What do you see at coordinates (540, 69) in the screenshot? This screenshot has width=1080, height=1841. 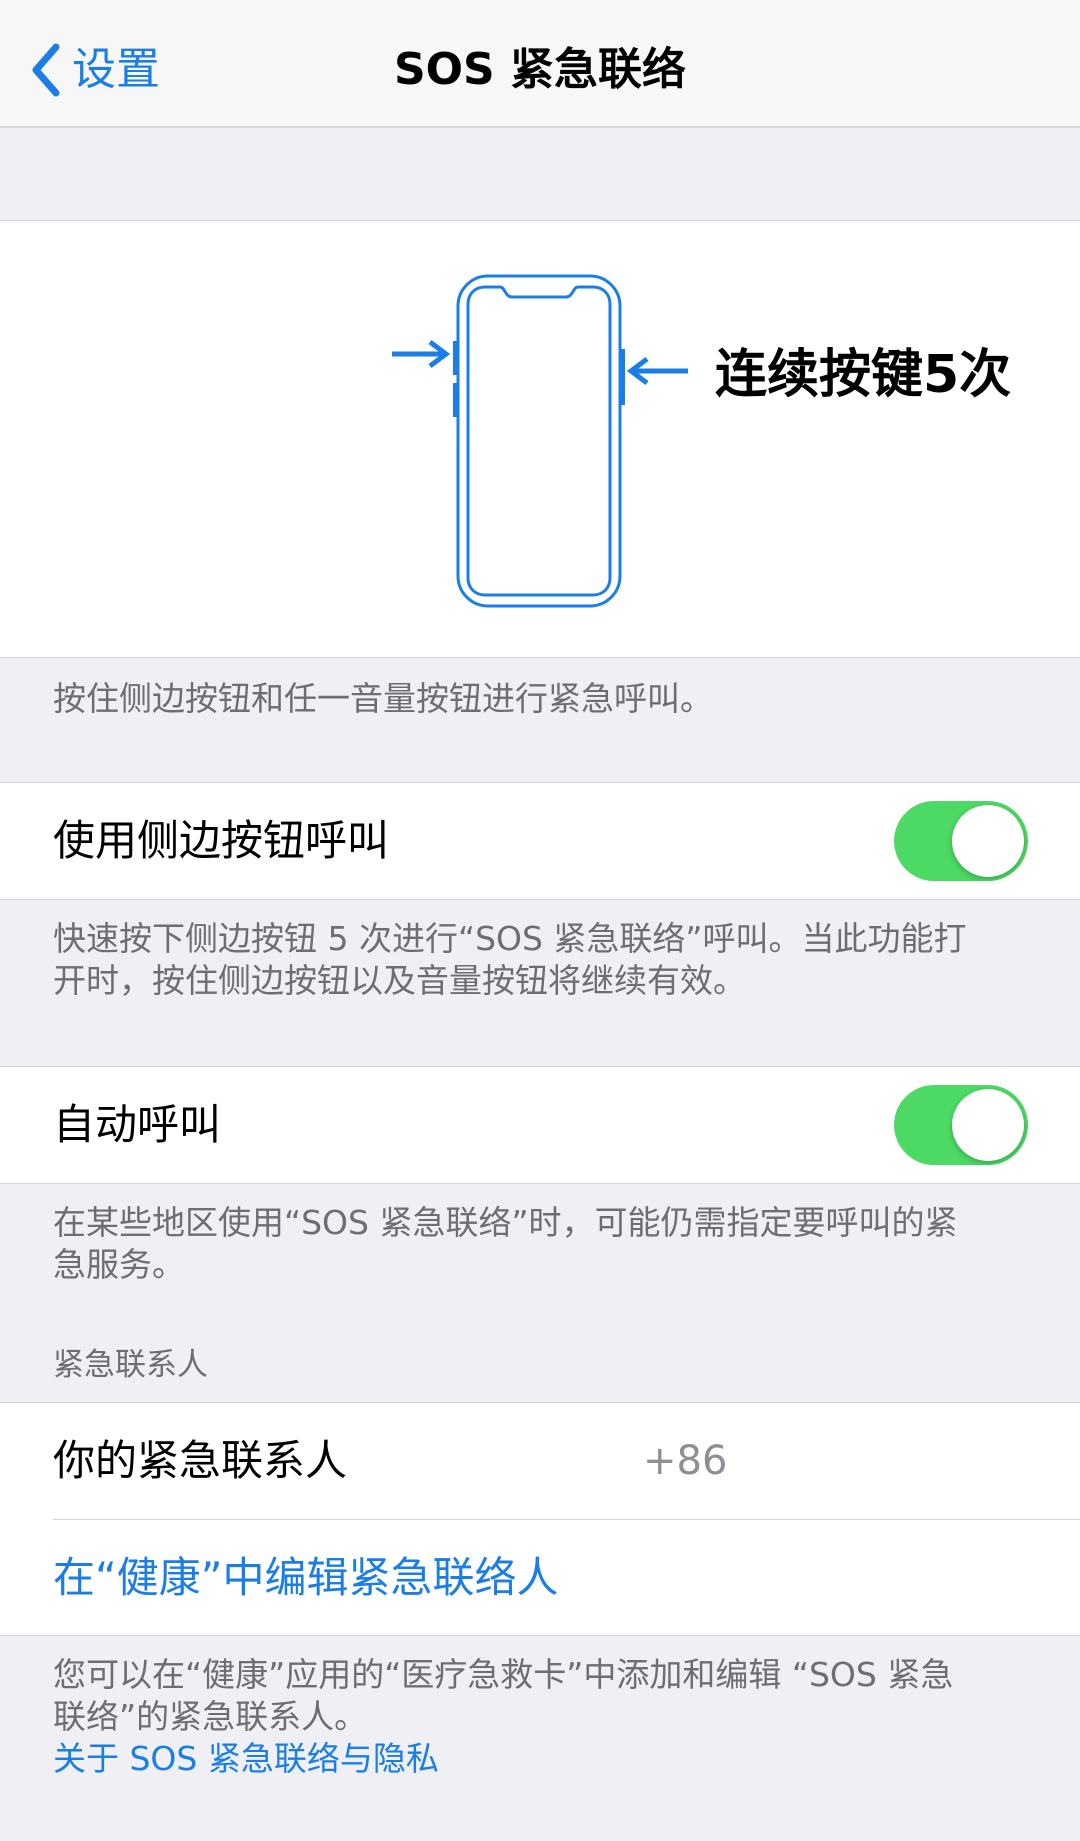 I see `page-title: SOS 紧急联络` at bounding box center [540, 69].